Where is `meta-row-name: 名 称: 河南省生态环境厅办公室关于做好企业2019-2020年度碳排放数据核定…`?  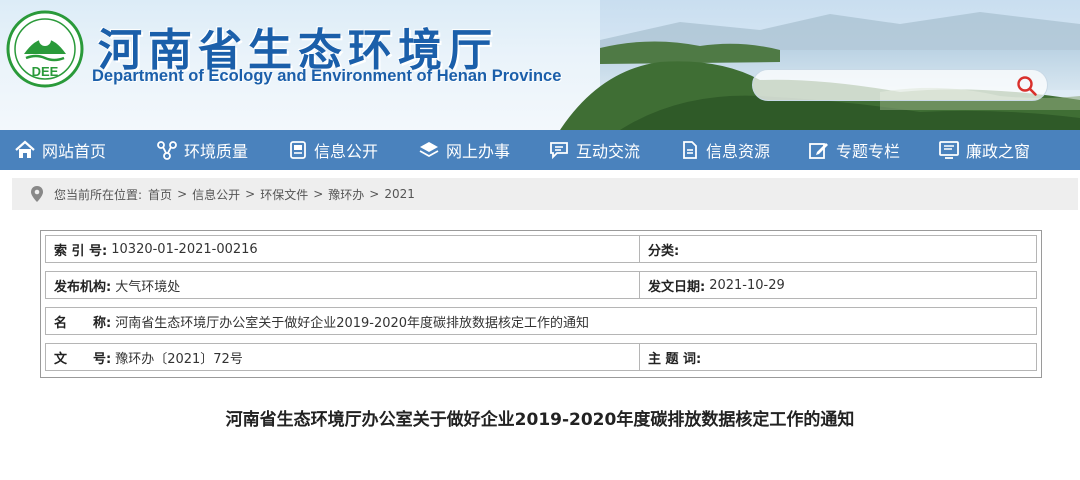 meta-row-name: 名 称: 河南省生态环境厅办公室关于做好企业2019-2020年度碳排放数据核定… is located at coordinates (541, 321).